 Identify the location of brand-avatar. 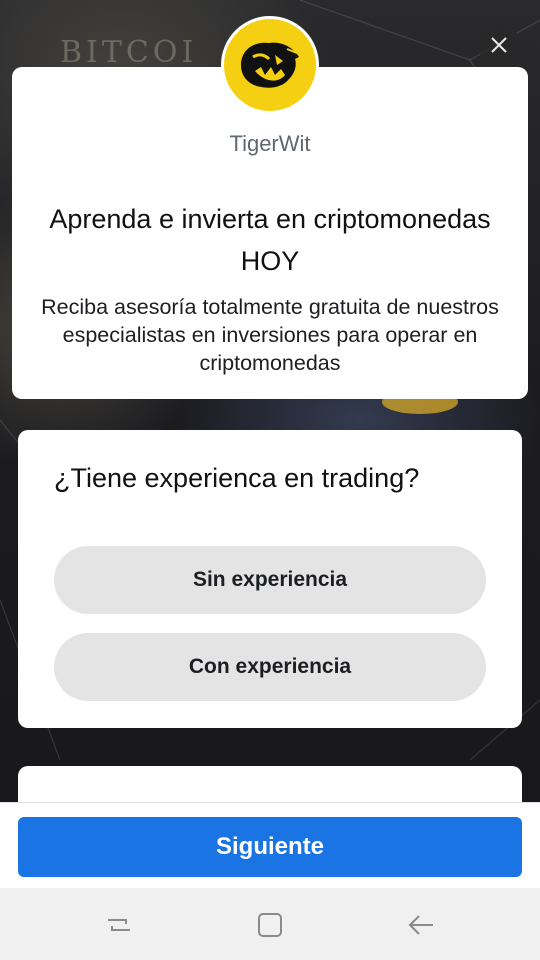
(270, 65).